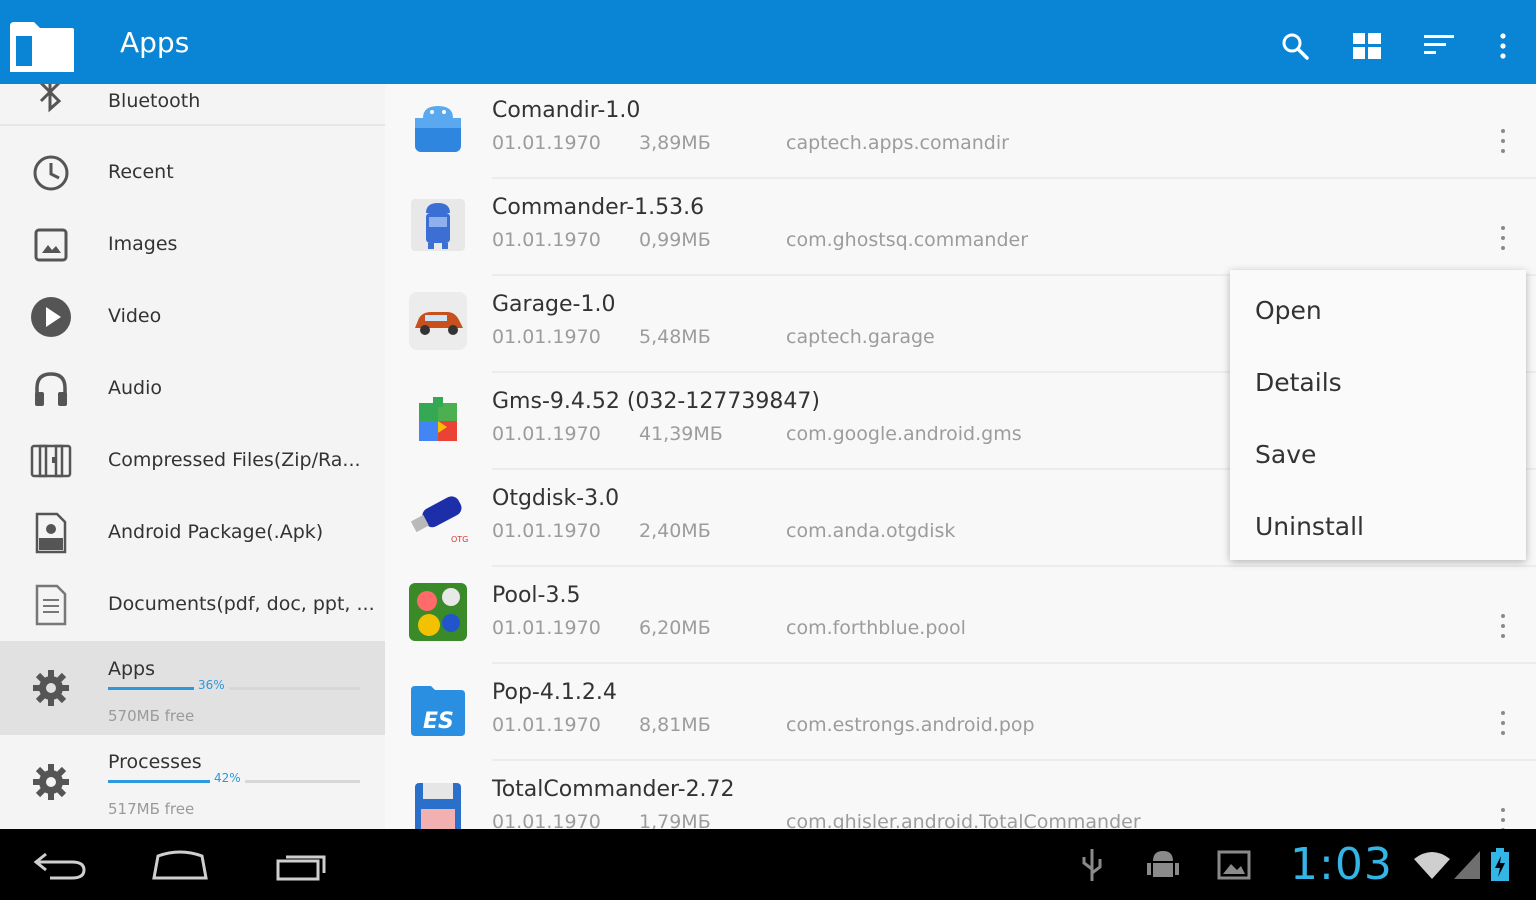 The height and width of the screenshot is (900, 1536). I want to click on sidebar-item-bluetooth: Bluetooth, so click(192, 110).